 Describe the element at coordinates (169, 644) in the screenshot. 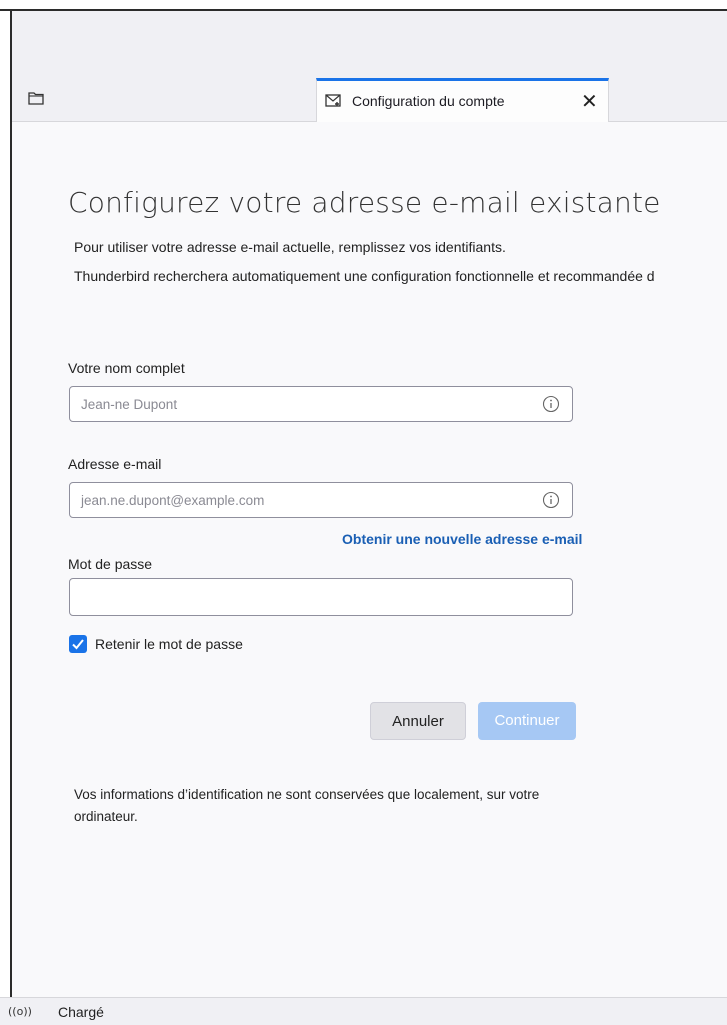

I see `remember-password-label: Retenir le mot de passe` at that location.